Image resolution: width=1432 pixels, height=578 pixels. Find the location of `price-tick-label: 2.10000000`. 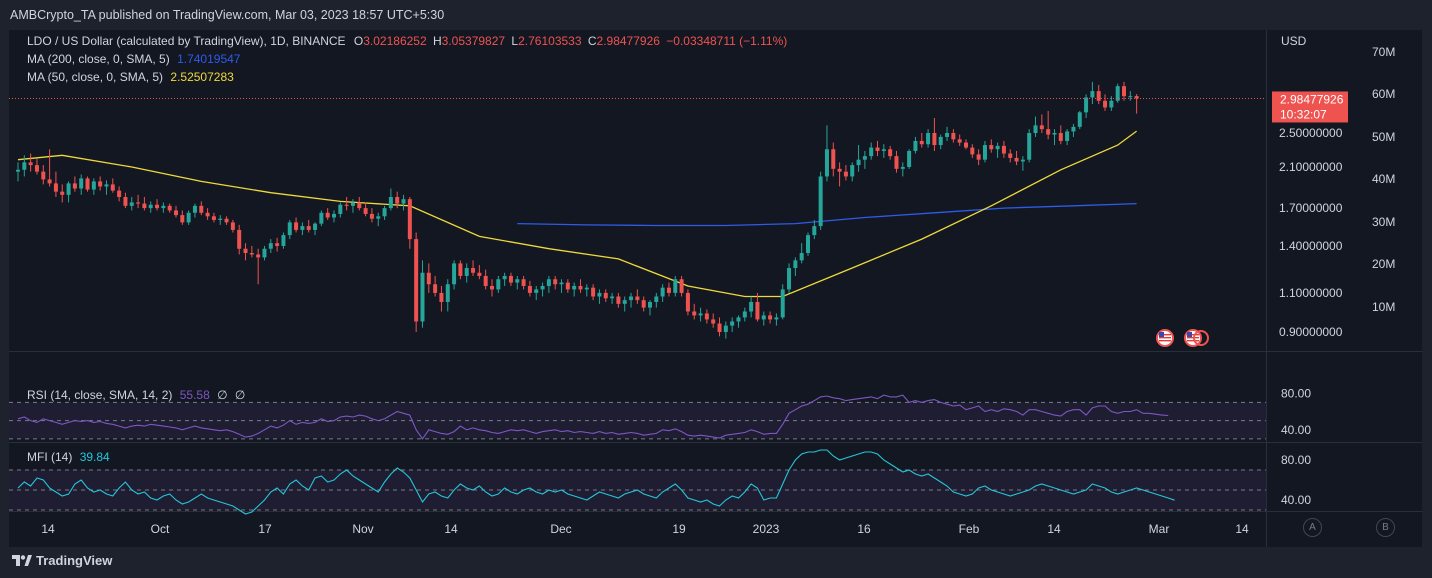

price-tick-label: 2.10000000 is located at coordinates (1311, 167).